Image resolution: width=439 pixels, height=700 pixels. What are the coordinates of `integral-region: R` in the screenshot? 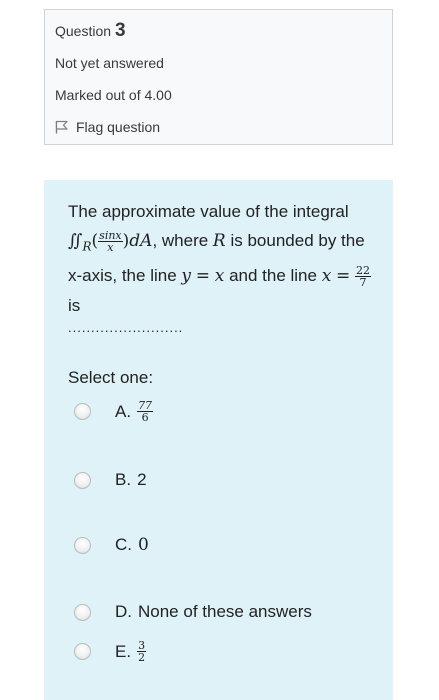 It's located at (87, 246).